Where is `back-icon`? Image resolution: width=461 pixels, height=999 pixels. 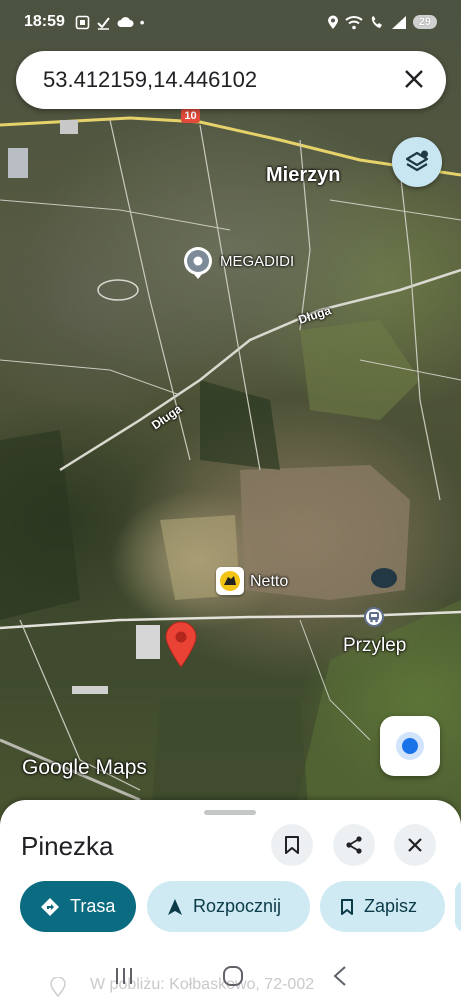
back-icon is located at coordinates (340, 976).